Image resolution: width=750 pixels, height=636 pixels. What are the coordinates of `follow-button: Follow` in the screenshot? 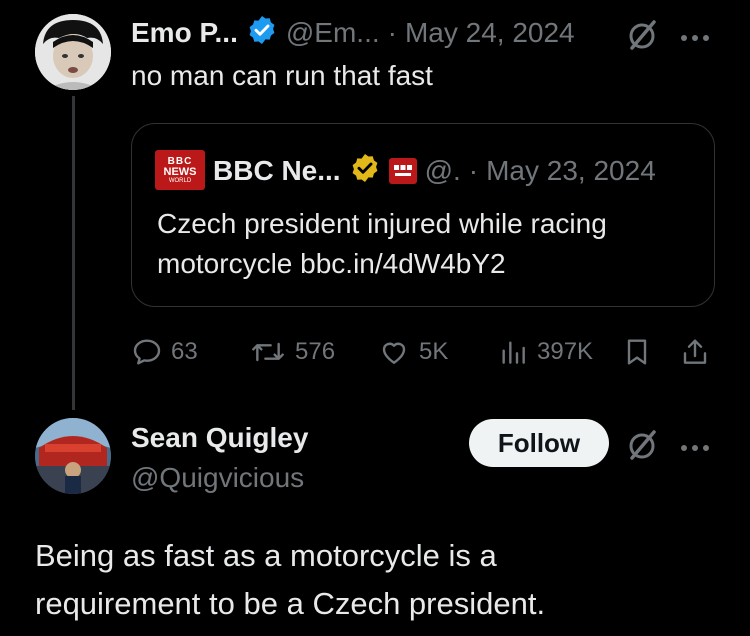 It's located at (539, 443).